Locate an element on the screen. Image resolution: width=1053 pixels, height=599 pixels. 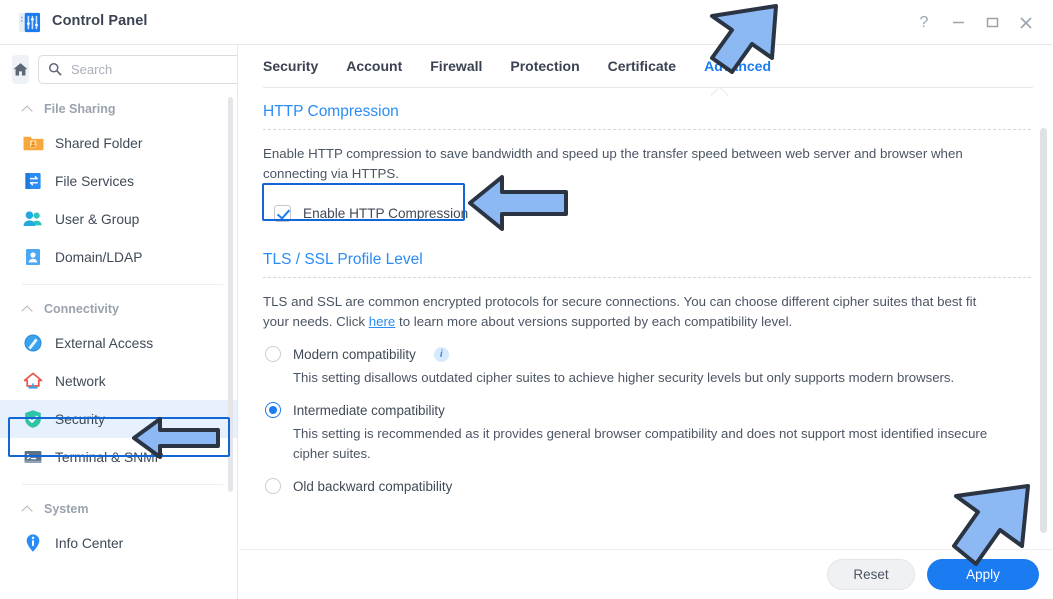
sidebar-scrollbar is located at coordinates (230, 294).